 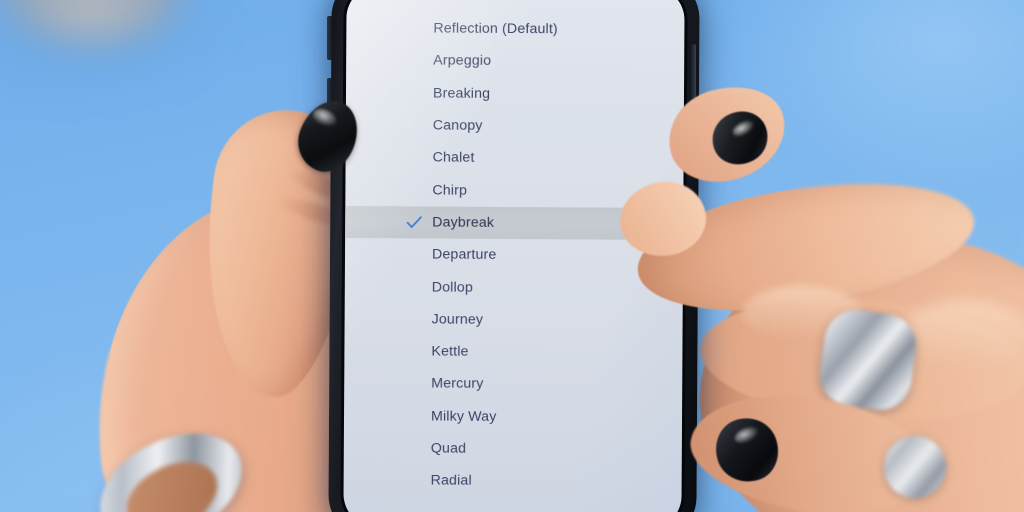 What do you see at coordinates (693, 73) in the screenshot?
I see `power-button` at bounding box center [693, 73].